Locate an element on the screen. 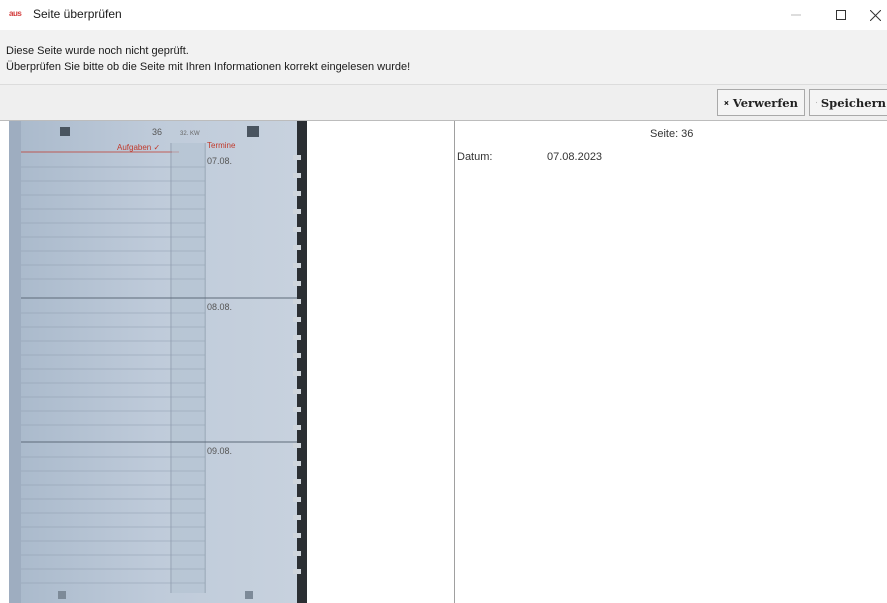 This screenshot has width=887, height=603. discard-button: Verwerfen is located at coordinates (761, 102).